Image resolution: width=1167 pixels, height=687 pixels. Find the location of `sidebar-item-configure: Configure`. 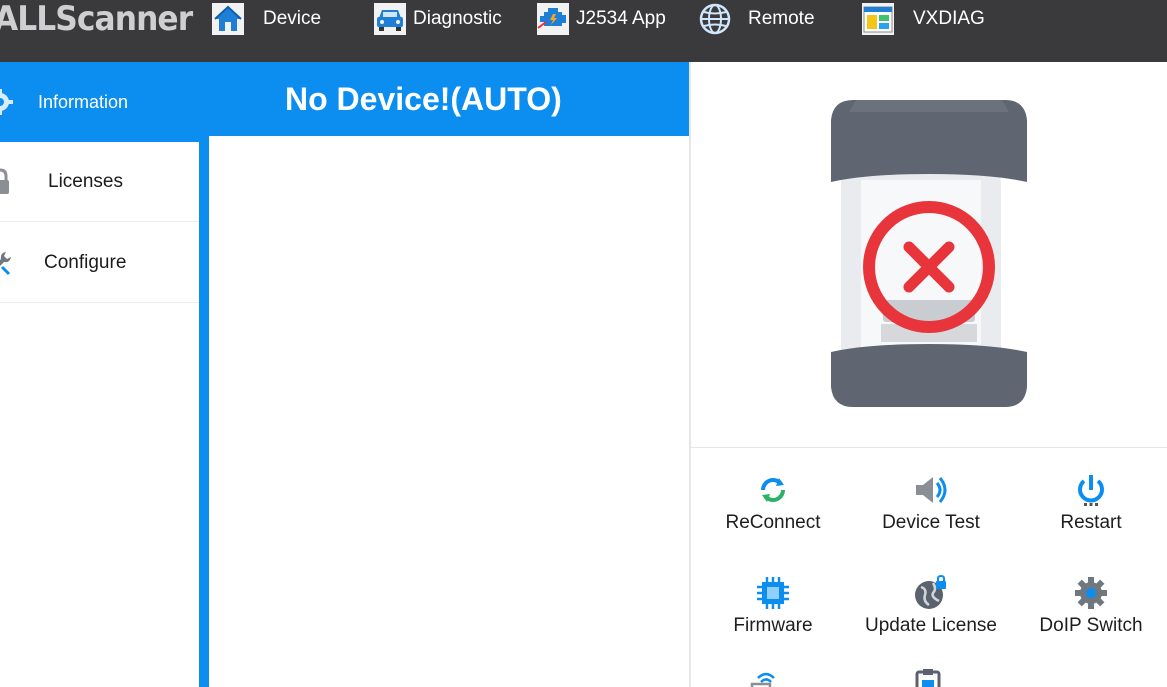

sidebar-item-configure: Configure is located at coordinates (99, 263).